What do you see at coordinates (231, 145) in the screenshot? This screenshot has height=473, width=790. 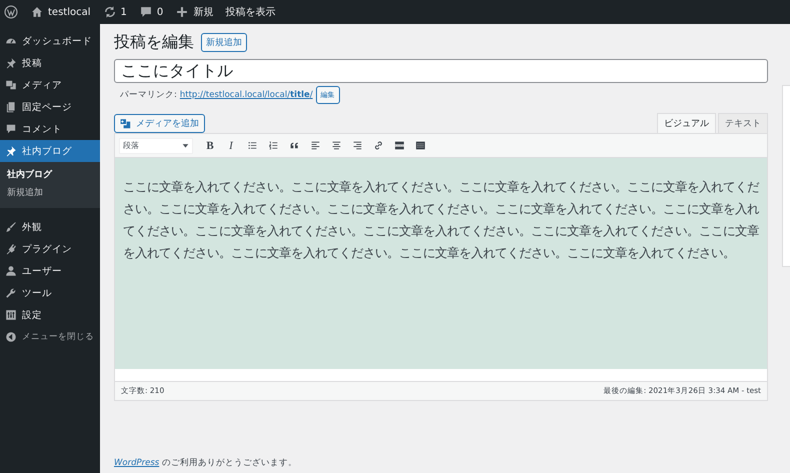 I see `format-button: I` at bounding box center [231, 145].